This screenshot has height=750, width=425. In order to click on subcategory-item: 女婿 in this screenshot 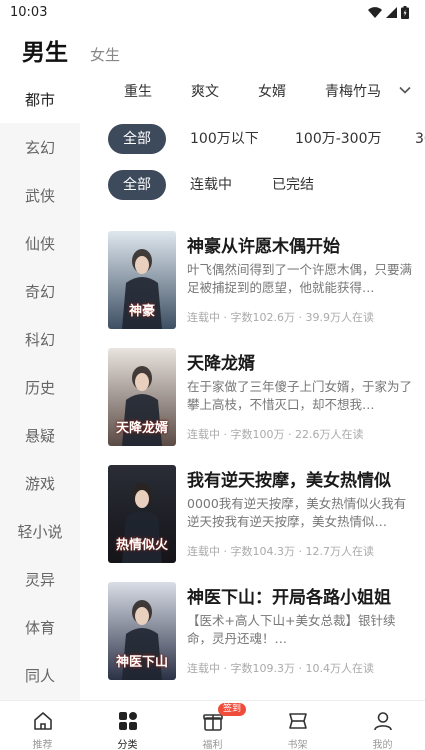, I will do `click(272, 91)`.